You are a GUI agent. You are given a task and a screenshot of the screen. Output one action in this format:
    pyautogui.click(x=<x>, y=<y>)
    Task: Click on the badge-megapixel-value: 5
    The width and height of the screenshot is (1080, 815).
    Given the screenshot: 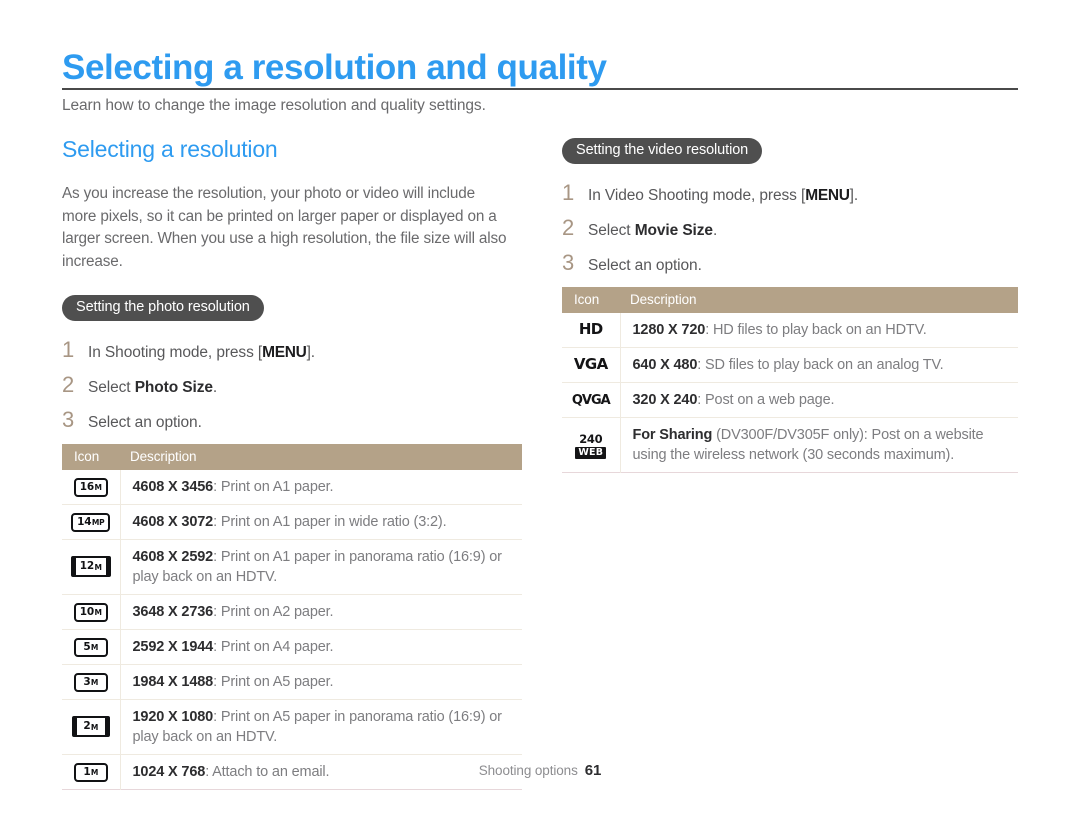 What is the action you would take?
    pyautogui.click(x=87, y=646)
    